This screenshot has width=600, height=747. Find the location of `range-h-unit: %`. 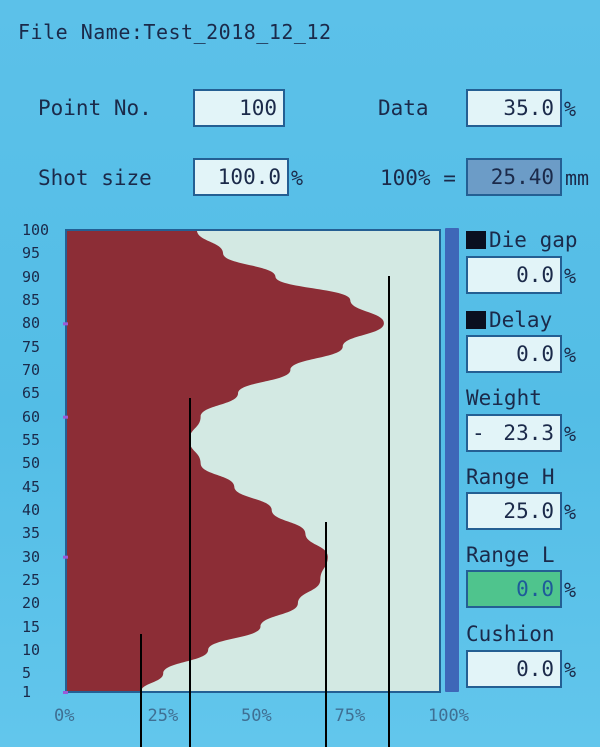

range-h-unit: % is located at coordinates (570, 512).